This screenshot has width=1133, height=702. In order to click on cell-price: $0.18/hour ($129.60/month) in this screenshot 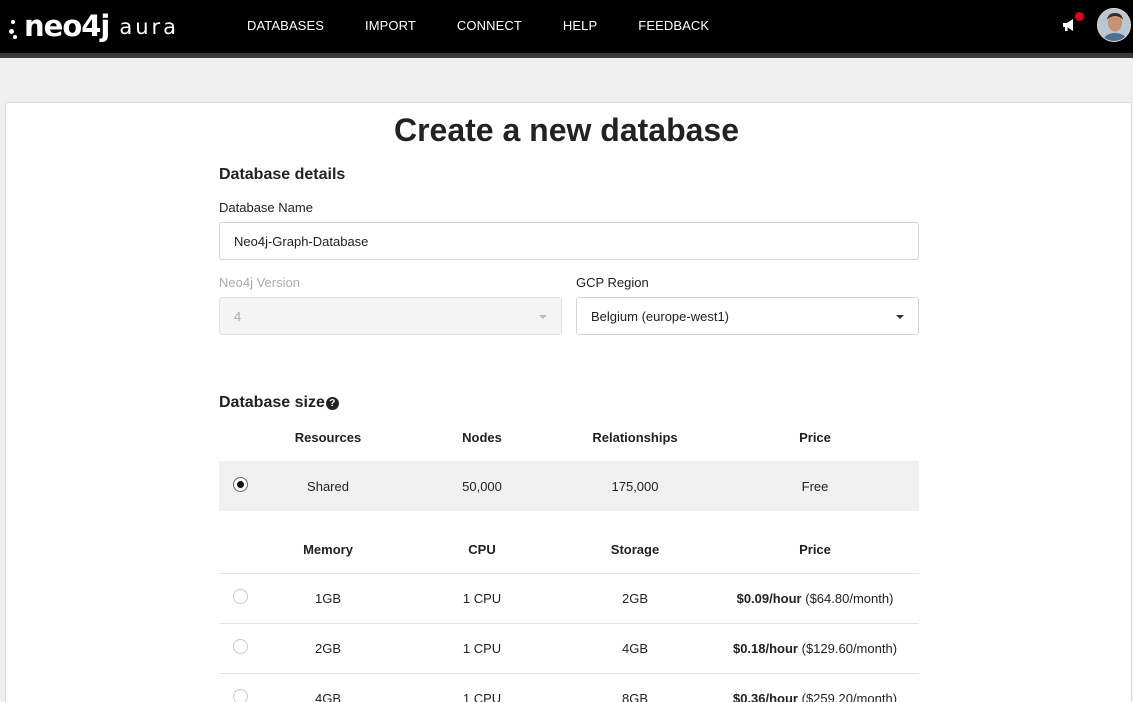, I will do `click(815, 648)`.